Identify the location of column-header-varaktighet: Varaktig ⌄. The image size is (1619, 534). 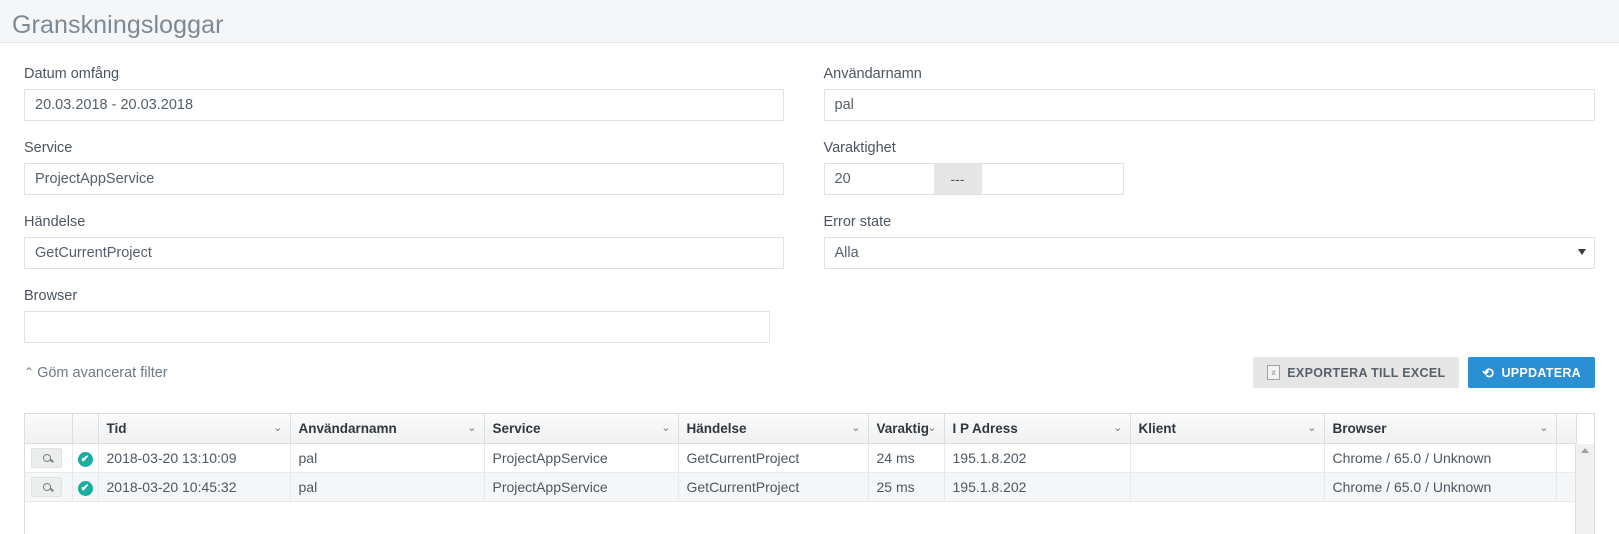
(906, 429).